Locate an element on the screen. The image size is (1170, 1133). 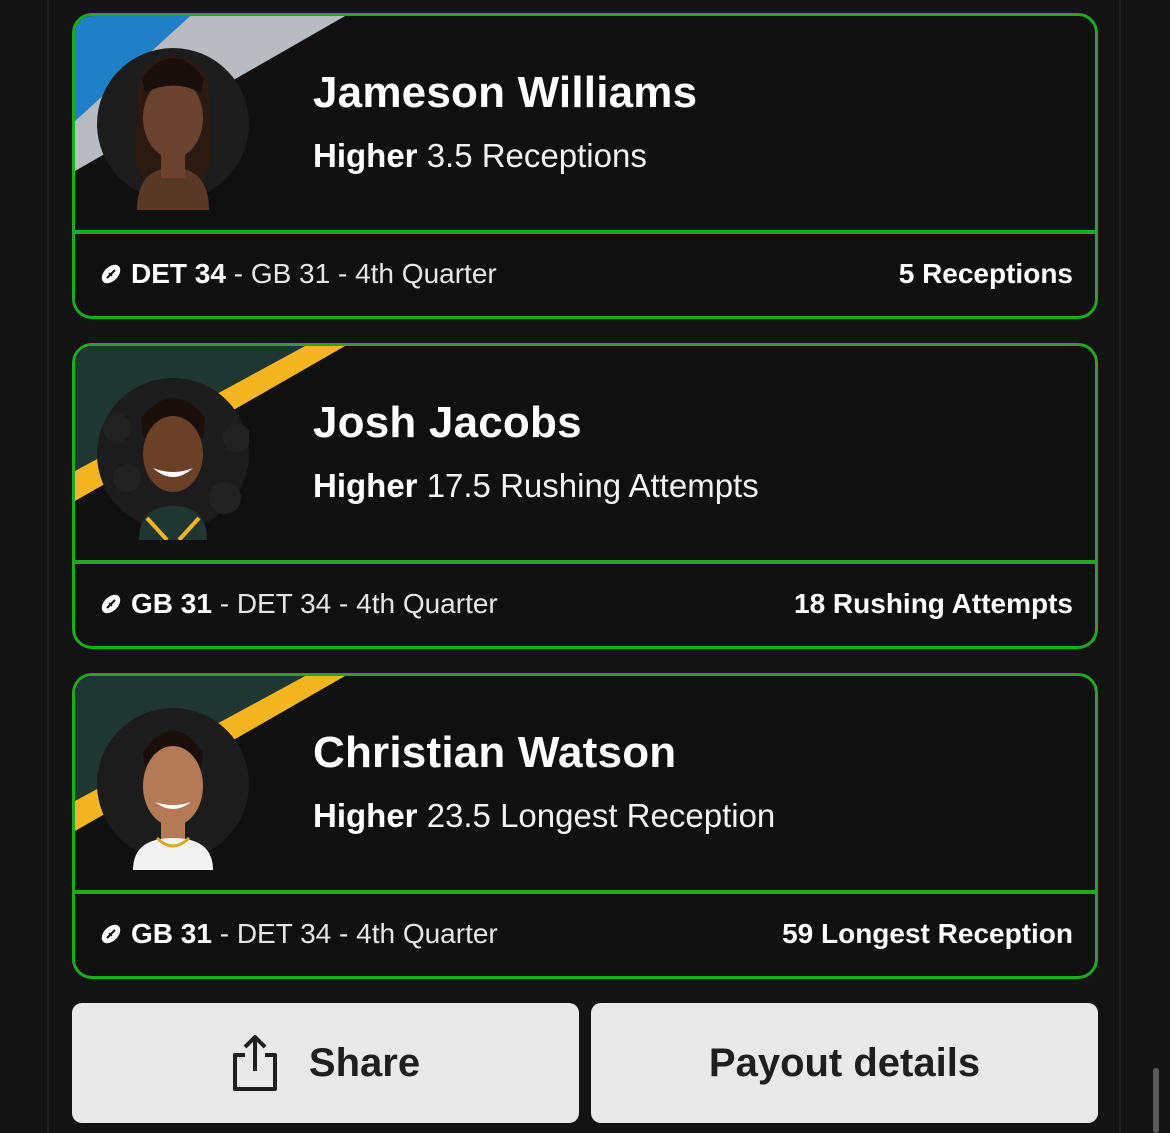
game-status: DET 34 - GB 31 - 4th Quarter is located at coordinates (298, 274).